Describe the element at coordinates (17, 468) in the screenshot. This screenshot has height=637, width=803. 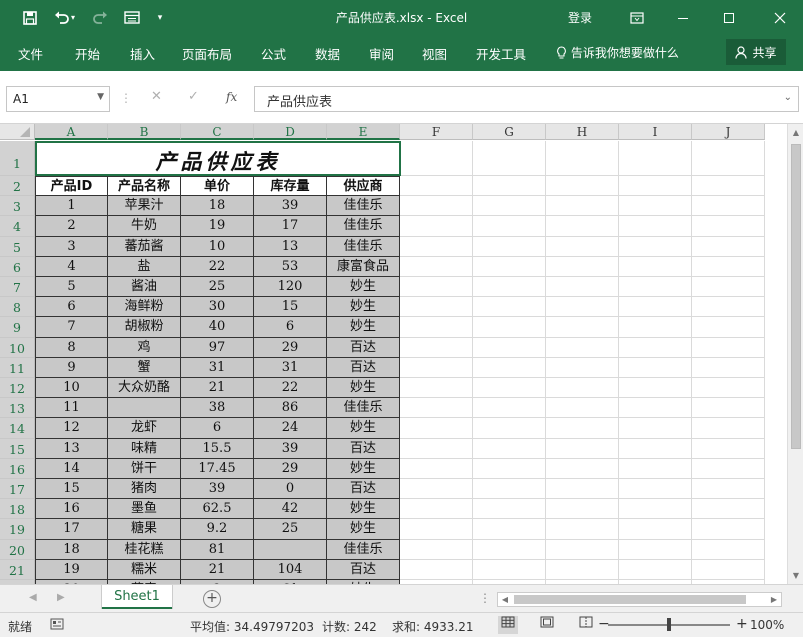
I see `row-header-16: 16` at that location.